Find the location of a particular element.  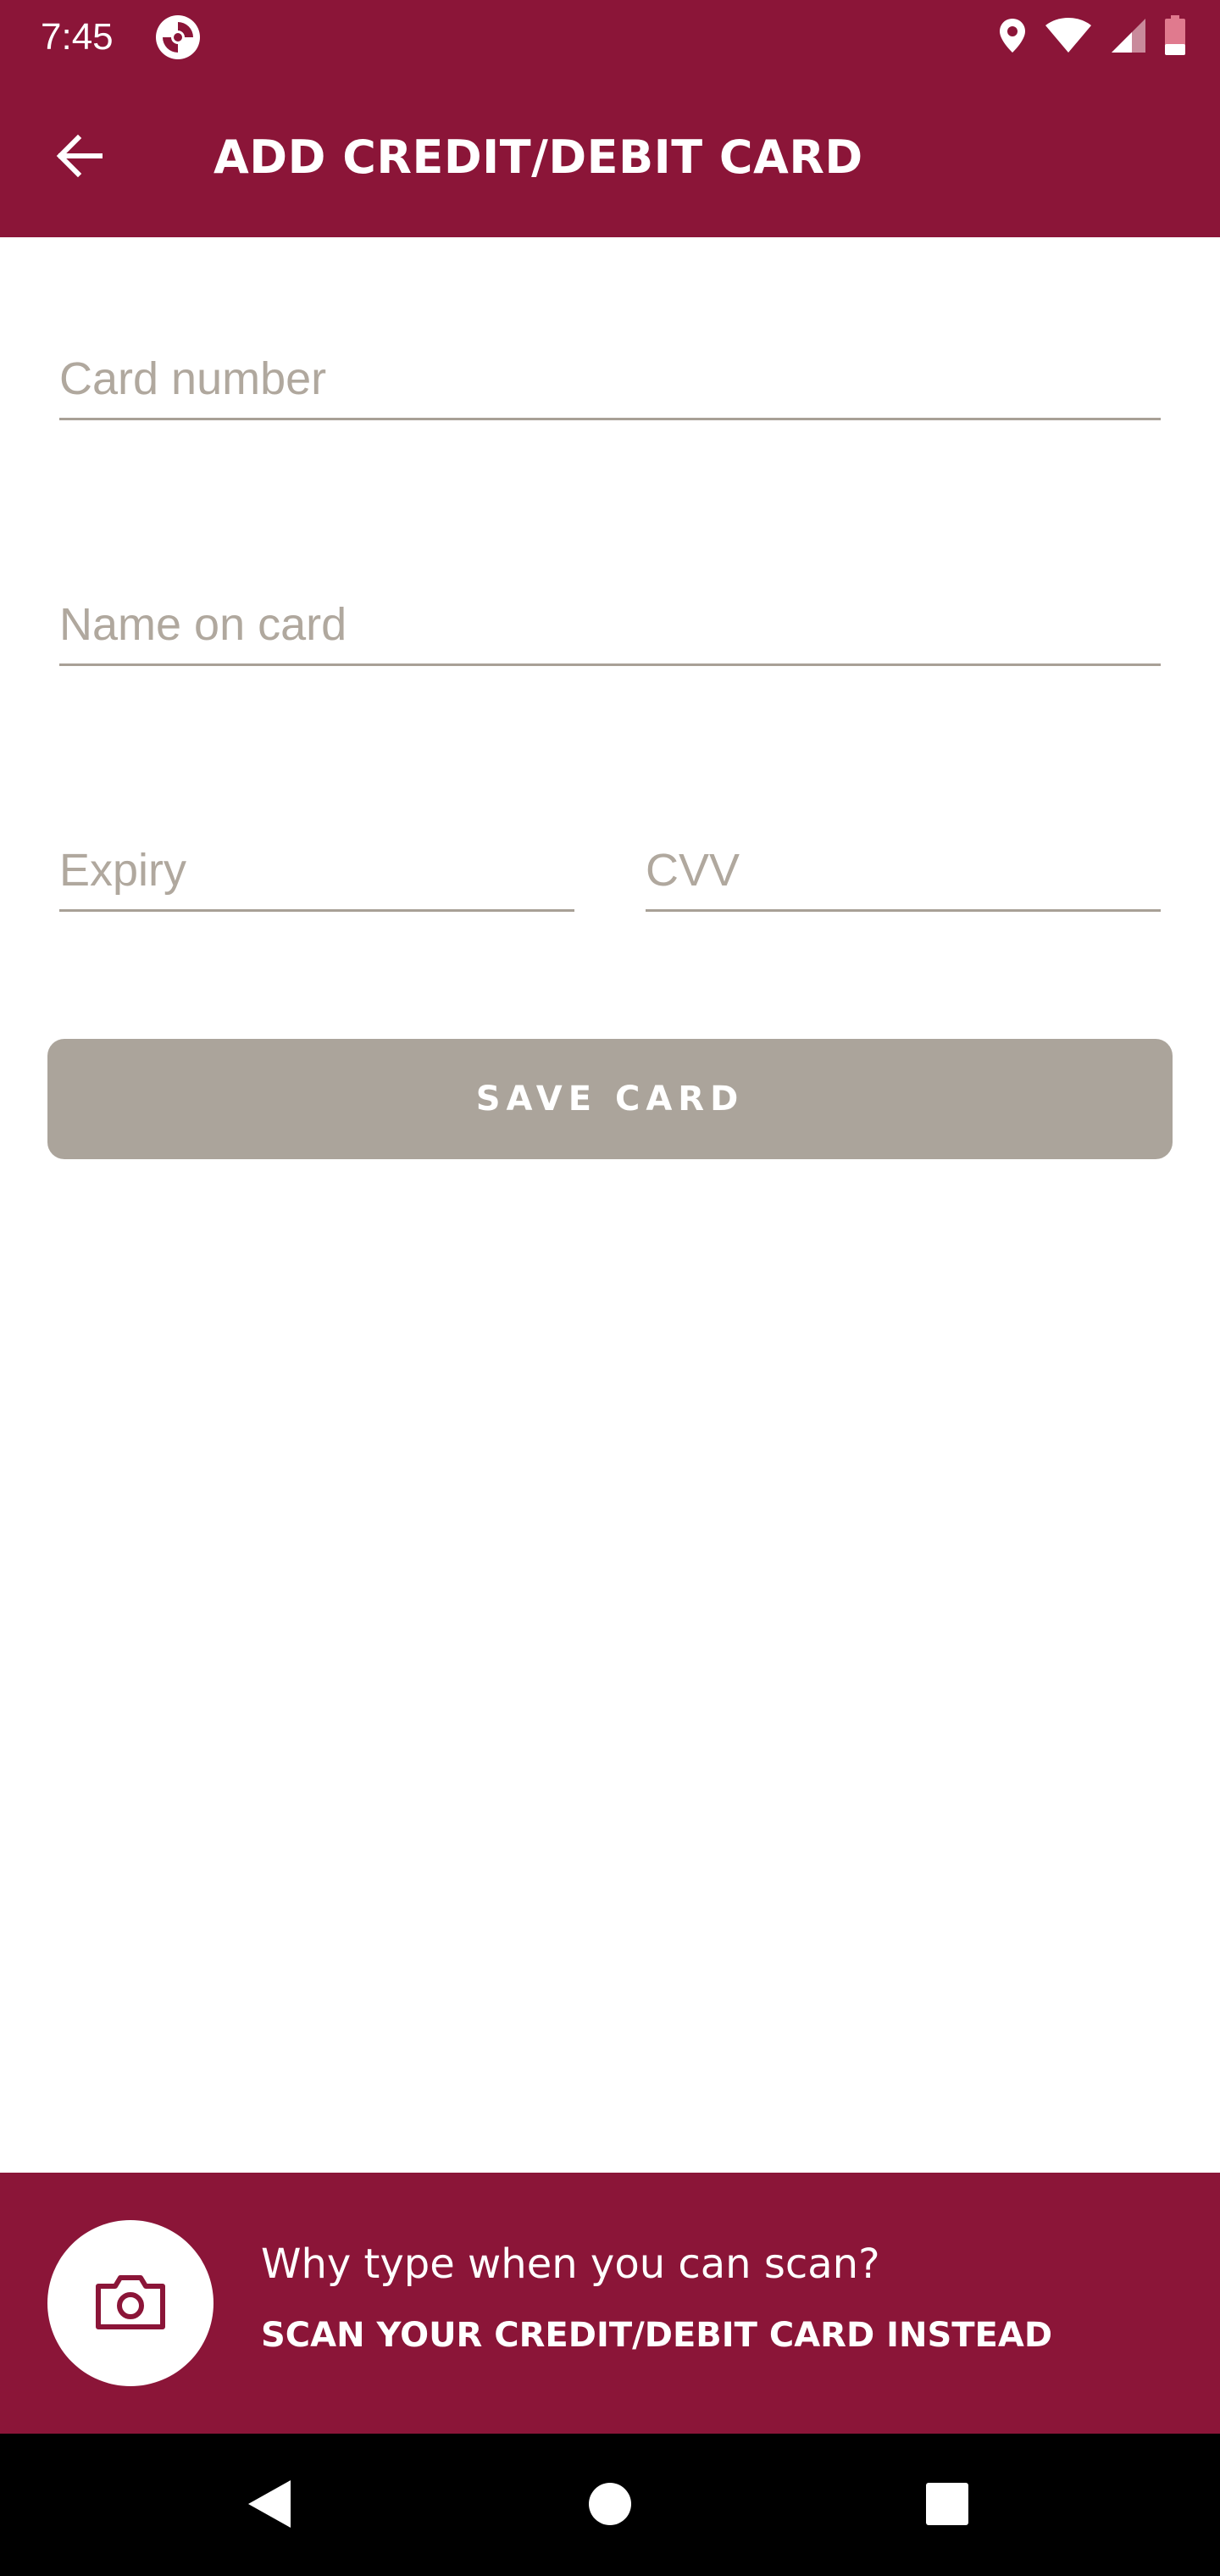

nav-home-icon is located at coordinates (610, 2505).